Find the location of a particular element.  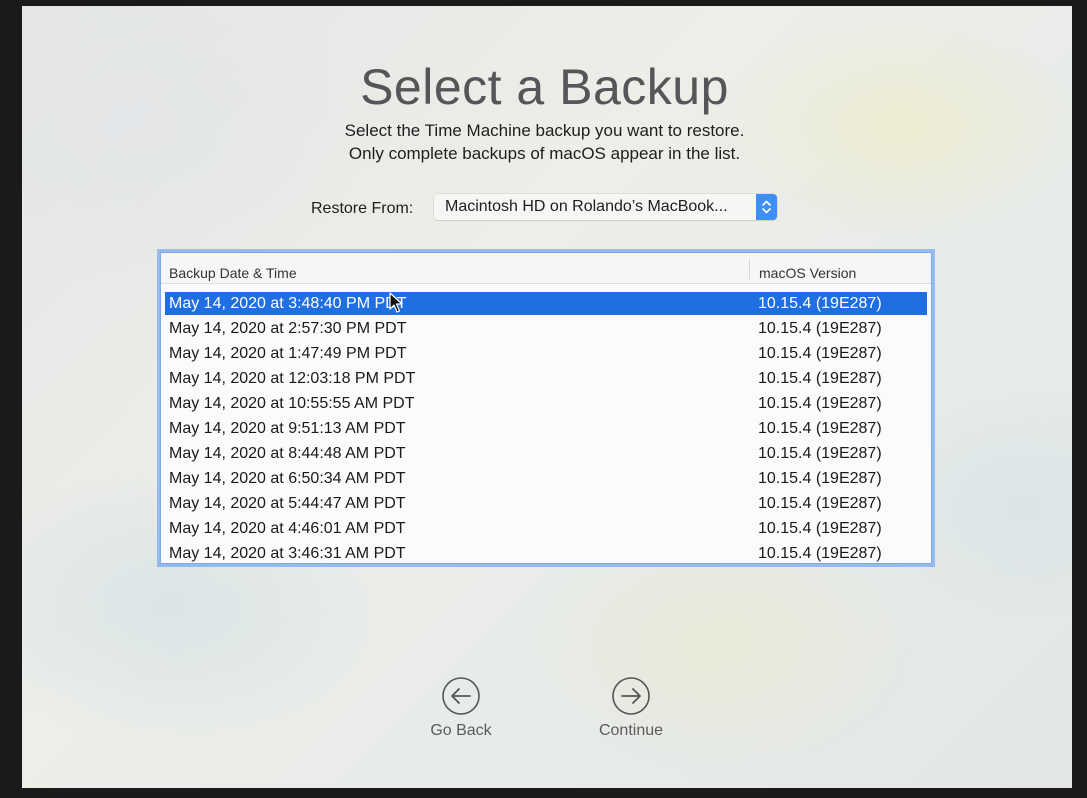

backup-date-cell: May 14, 2020 at 4:46:01 AM PDT is located at coordinates (287, 528).